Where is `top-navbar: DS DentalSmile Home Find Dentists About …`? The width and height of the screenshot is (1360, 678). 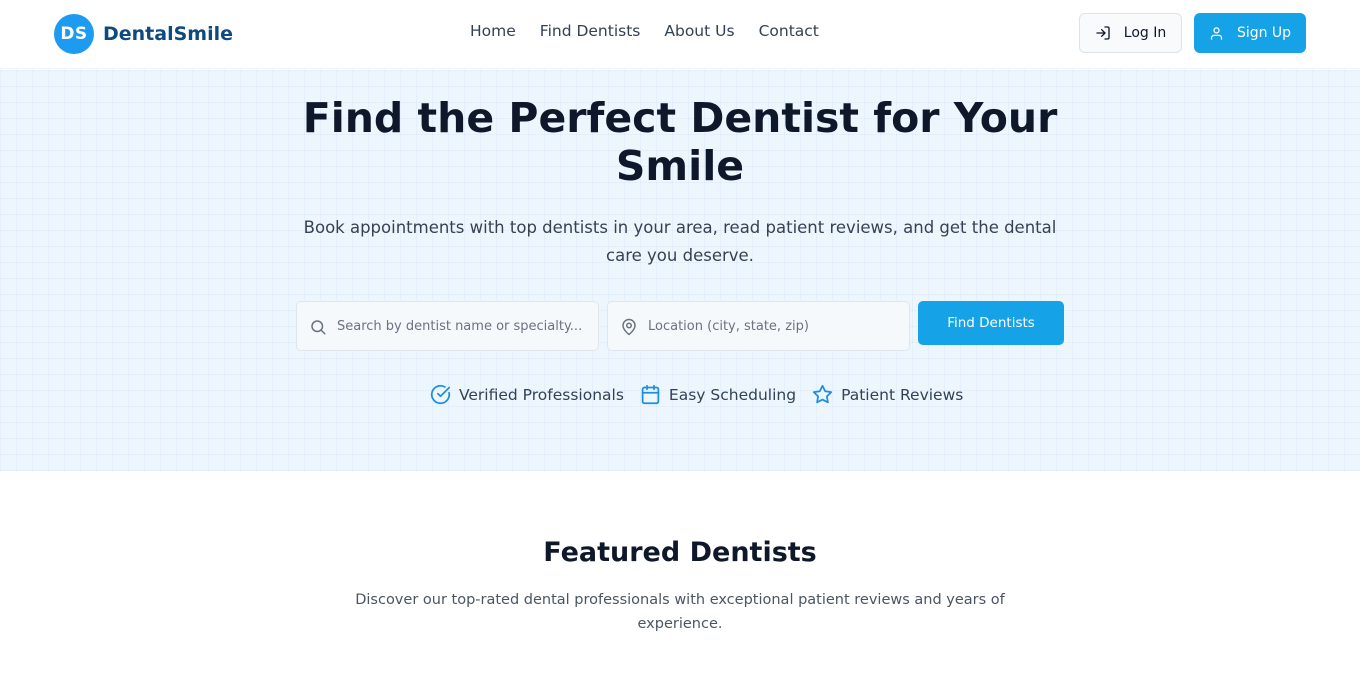 top-navbar: DS DentalSmile Home Find Dentists About … is located at coordinates (680, 34).